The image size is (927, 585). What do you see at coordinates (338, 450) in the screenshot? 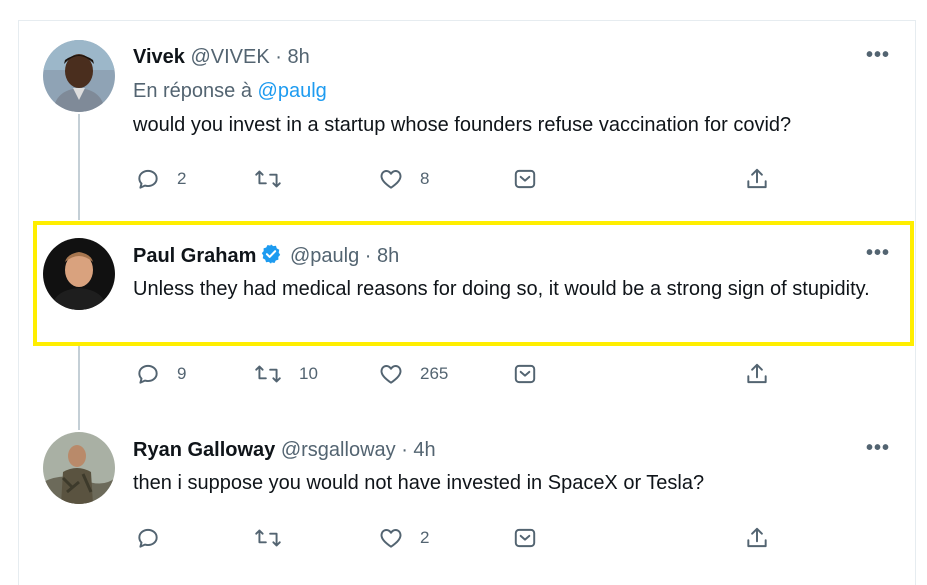
I see `author-handle: @rsgalloway` at bounding box center [338, 450].